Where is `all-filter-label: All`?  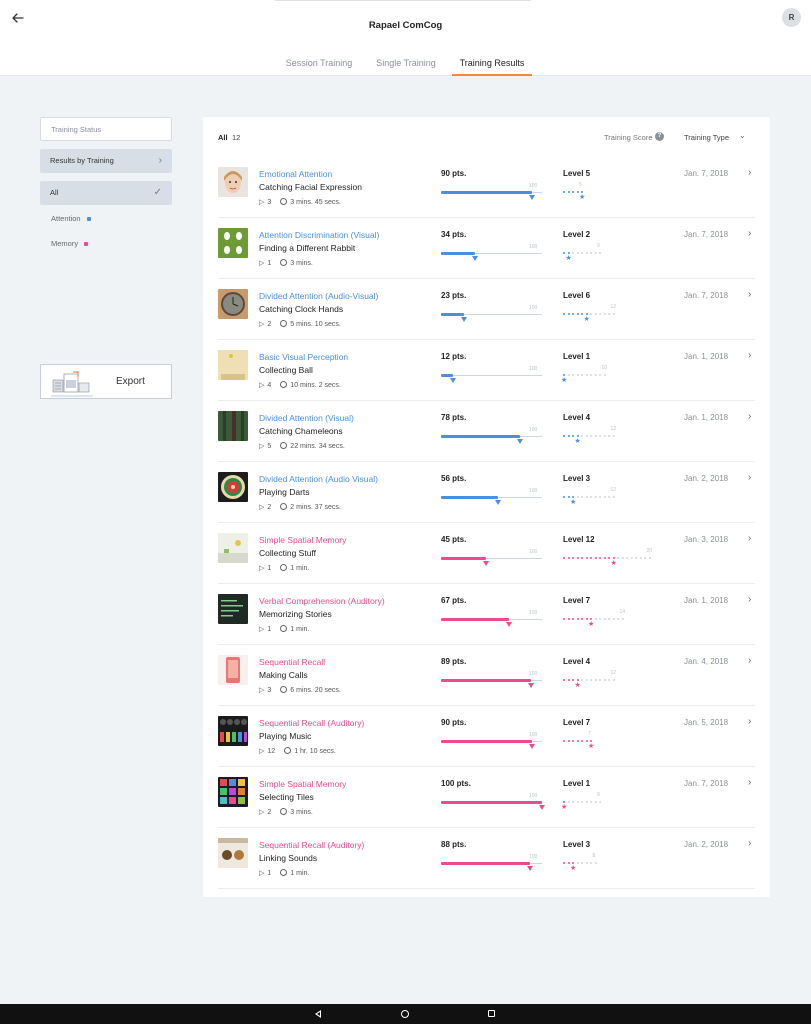 all-filter-label: All is located at coordinates (223, 137).